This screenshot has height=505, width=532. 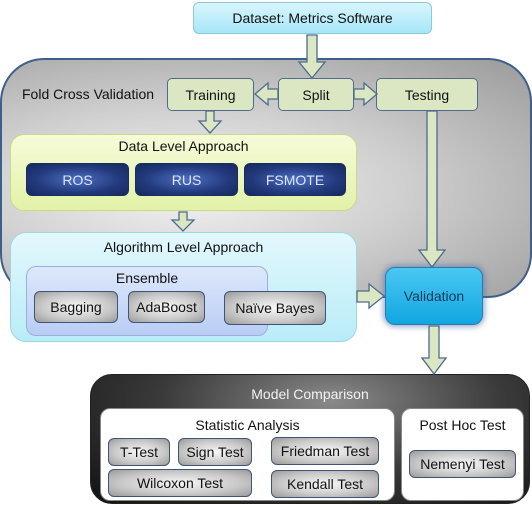 What do you see at coordinates (183, 221) in the screenshot?
I see `arrow-data-level-to-algorithm-level` at bounding box center [183, 221].